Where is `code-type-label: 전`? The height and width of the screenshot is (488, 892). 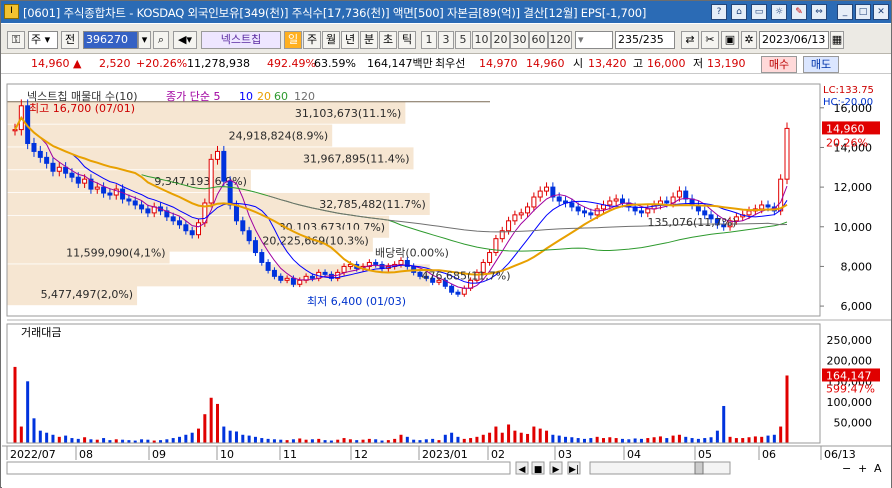 code-type-label: 전 is located at coordinates (70, 40).